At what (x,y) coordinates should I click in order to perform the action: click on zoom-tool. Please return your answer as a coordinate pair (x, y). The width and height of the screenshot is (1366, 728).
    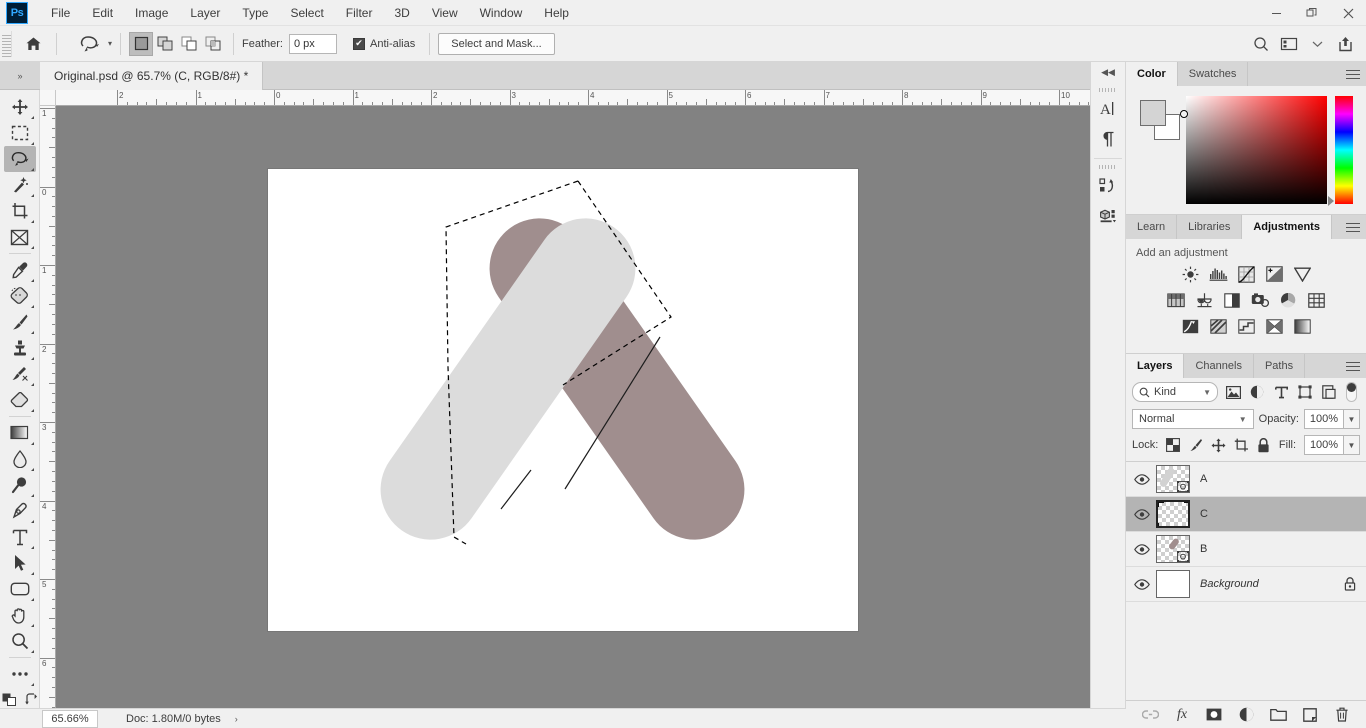
    Looking at the image, I should click on (20, 641).